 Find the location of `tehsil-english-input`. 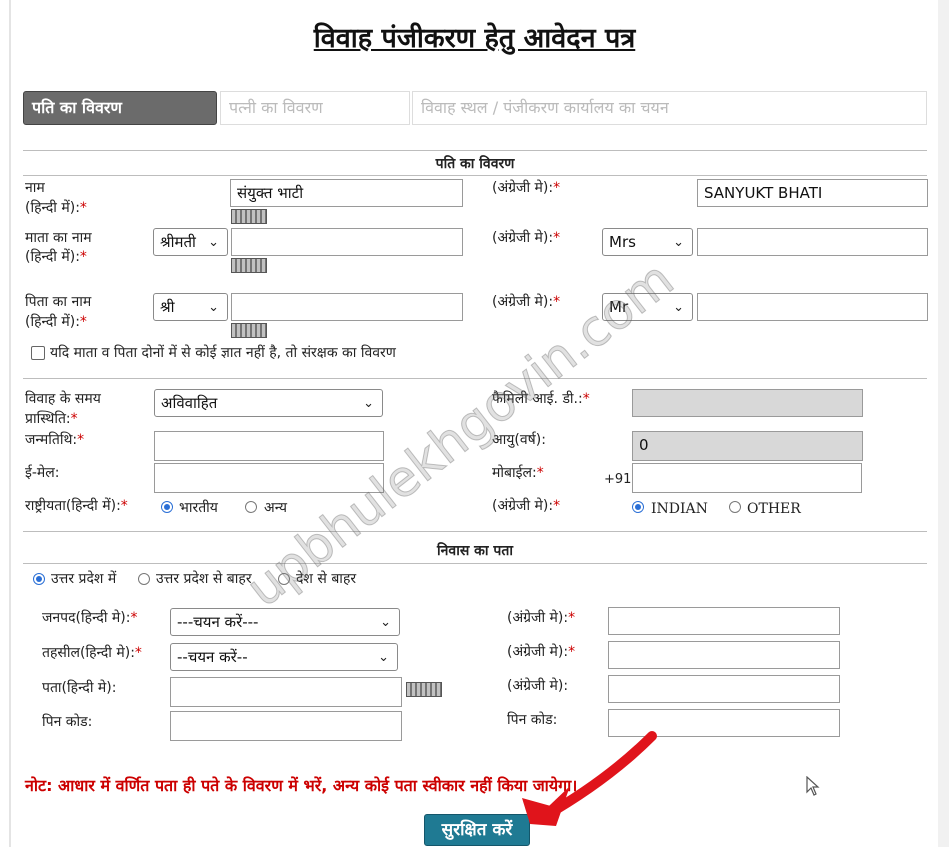

tehsil-english-input is located at coordinates (724, 655).